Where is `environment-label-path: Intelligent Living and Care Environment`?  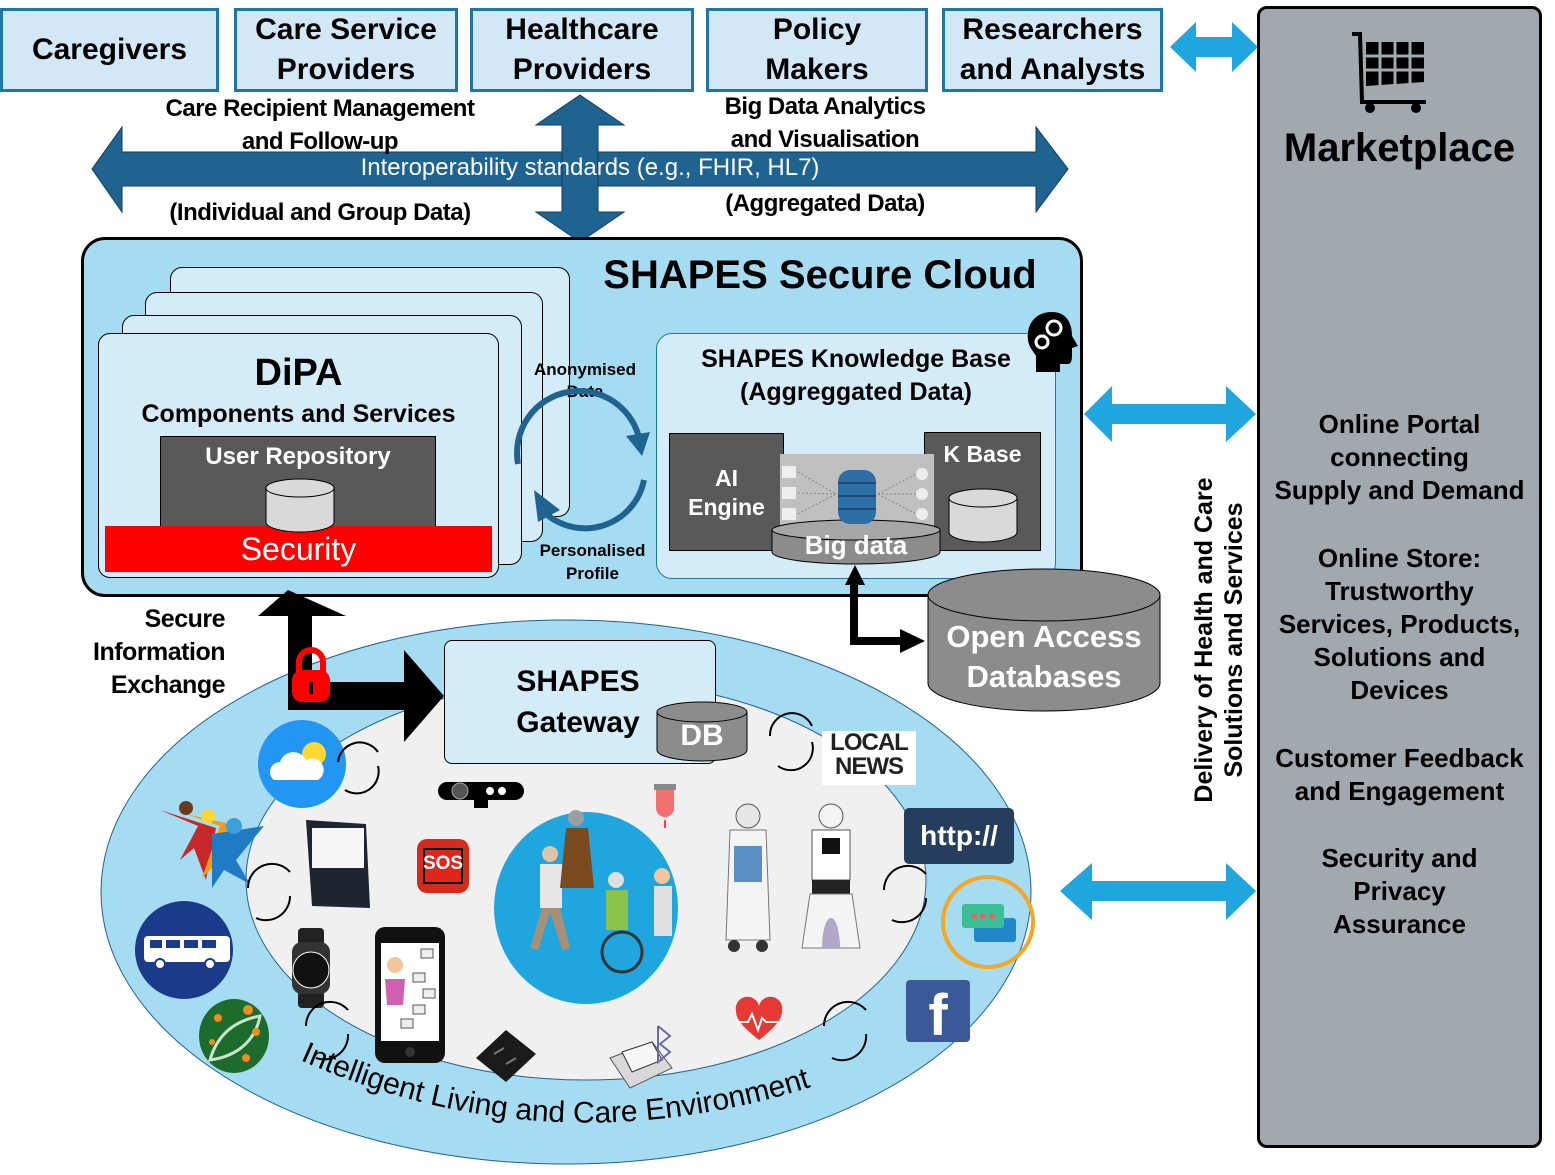
environment-label-path: Intelligent Living and Care Environment is located at coordinates (555, 1082).